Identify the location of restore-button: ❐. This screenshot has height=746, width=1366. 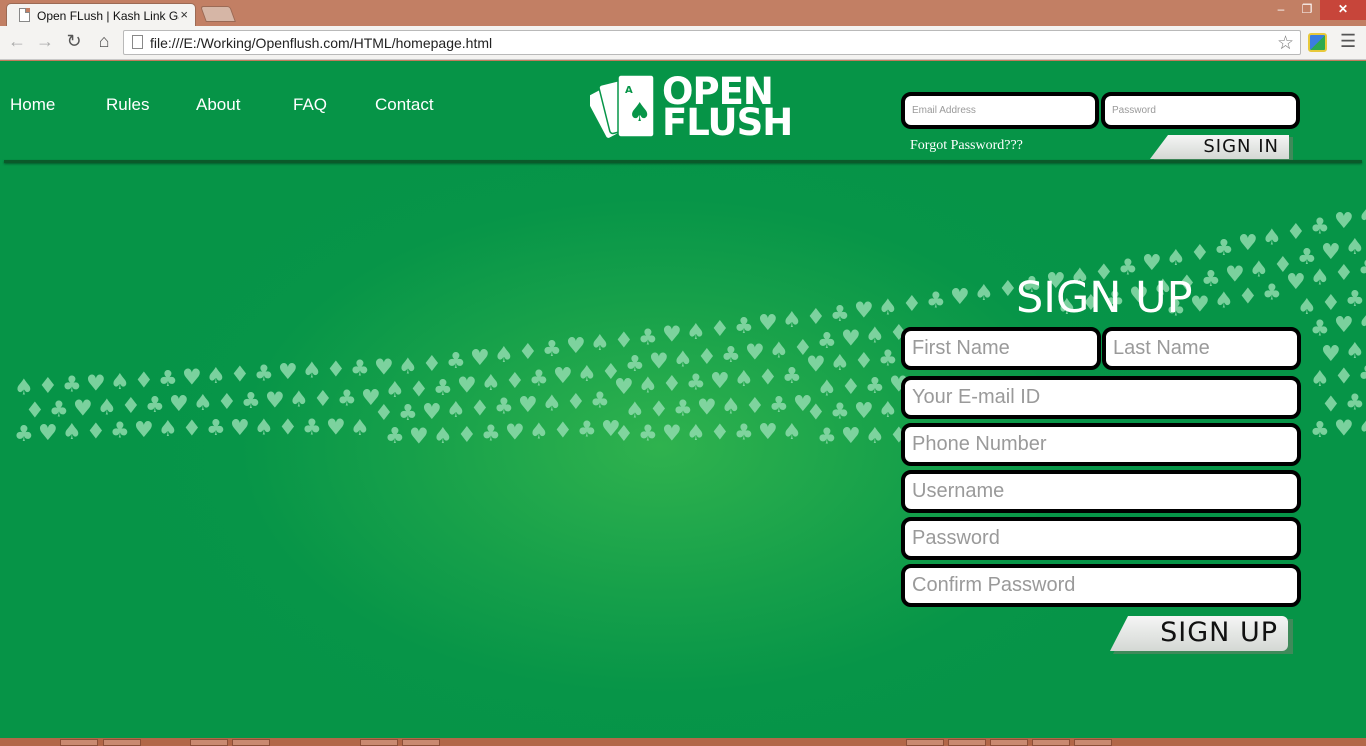
(1307, 10).